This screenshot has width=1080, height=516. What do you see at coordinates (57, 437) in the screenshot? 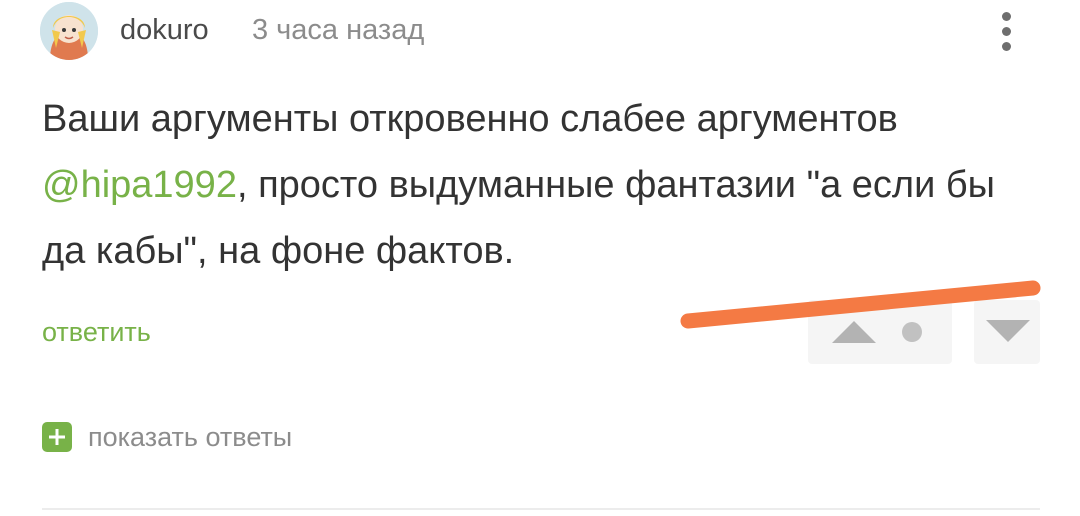
I see `plus-icon` at bounding box center [57, 437].